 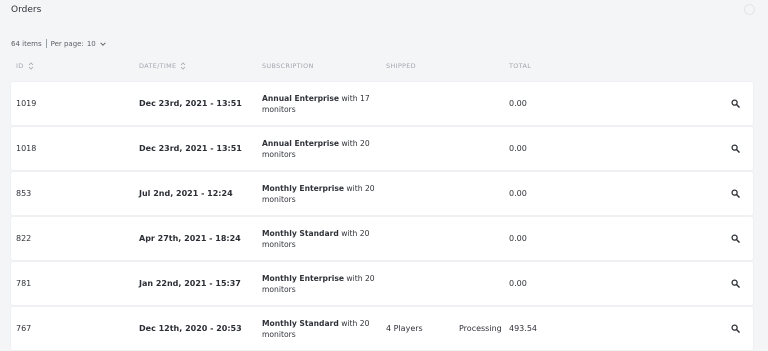 I want to click on order-datetime: Jan 22nd, 2021 - 15:37, so click(x=190, y=283).